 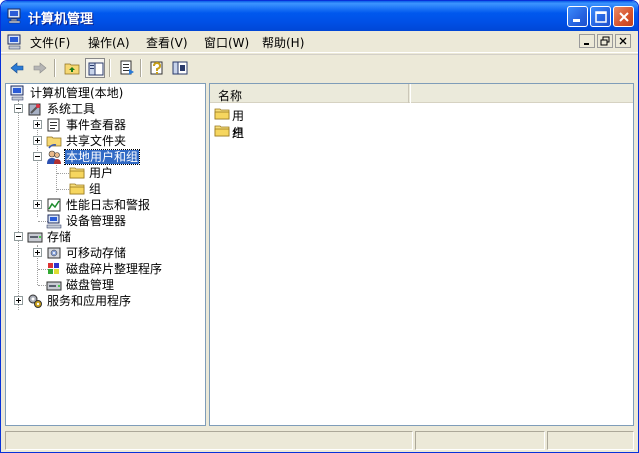 I want to click on up-one-level-button, so click(x=72, y=68).